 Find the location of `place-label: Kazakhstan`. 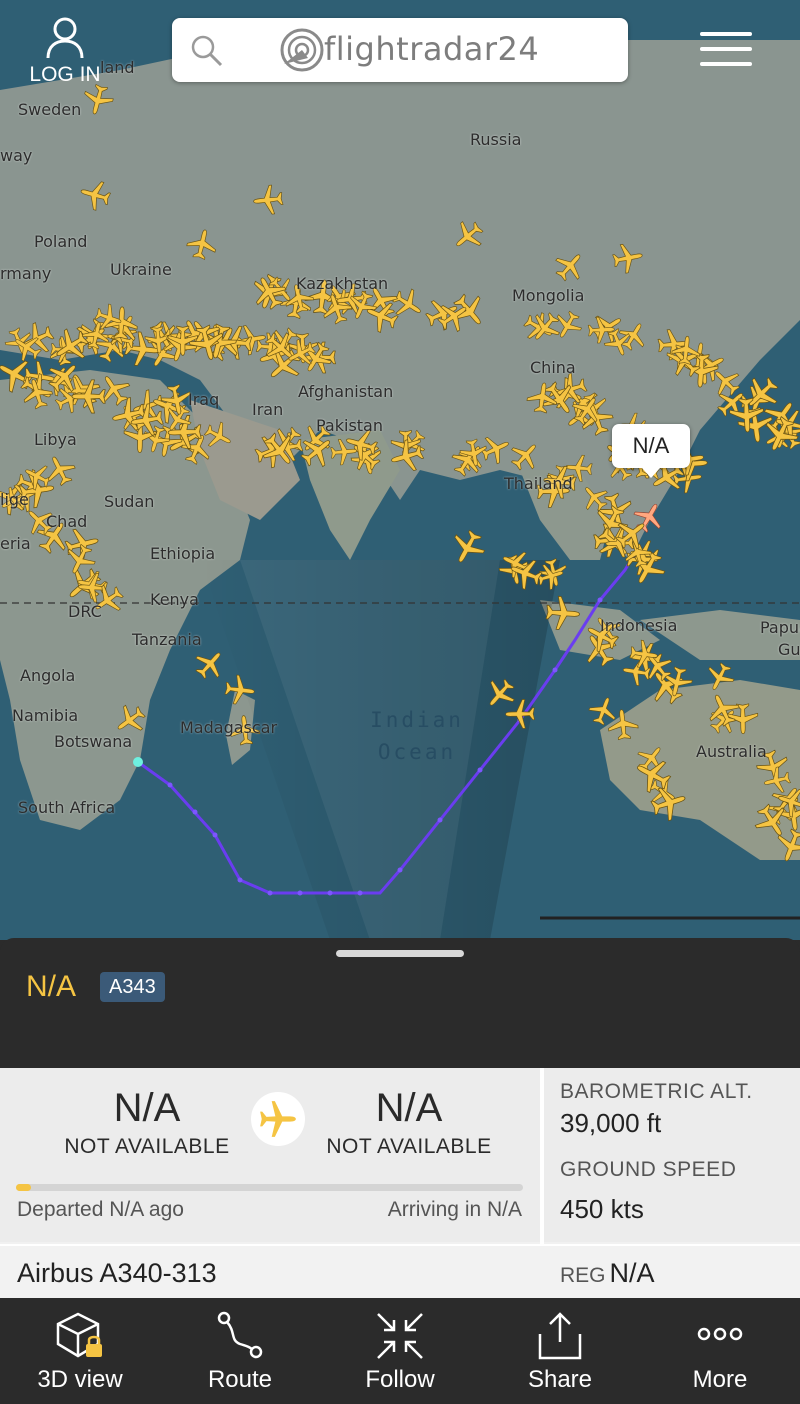

place-label: Kazakhstan is located at coordinates (342, 283).